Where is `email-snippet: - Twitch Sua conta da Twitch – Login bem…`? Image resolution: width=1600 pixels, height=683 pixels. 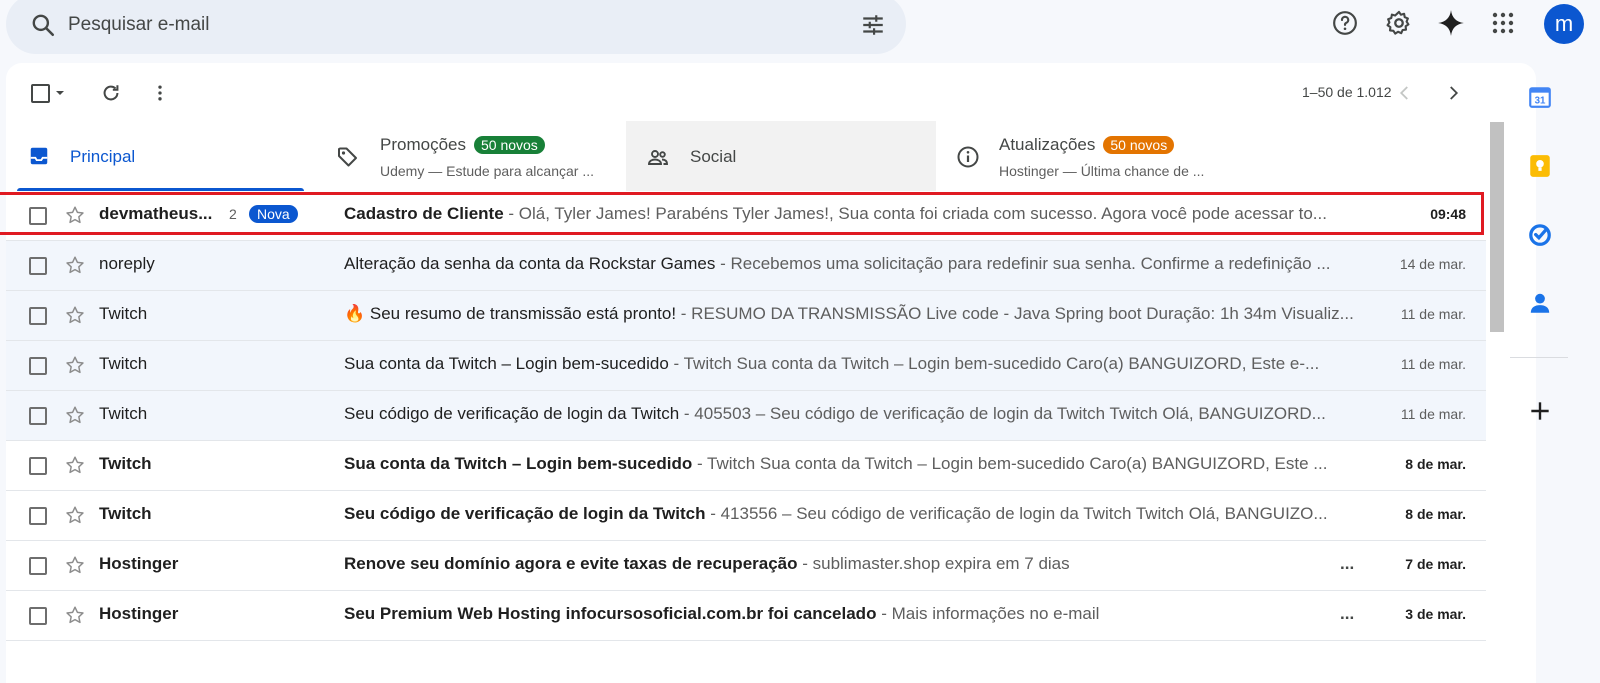 email-snippet: - Twitch Sua conta da Twitch – Login bem… is located at coordinates (994, 363).